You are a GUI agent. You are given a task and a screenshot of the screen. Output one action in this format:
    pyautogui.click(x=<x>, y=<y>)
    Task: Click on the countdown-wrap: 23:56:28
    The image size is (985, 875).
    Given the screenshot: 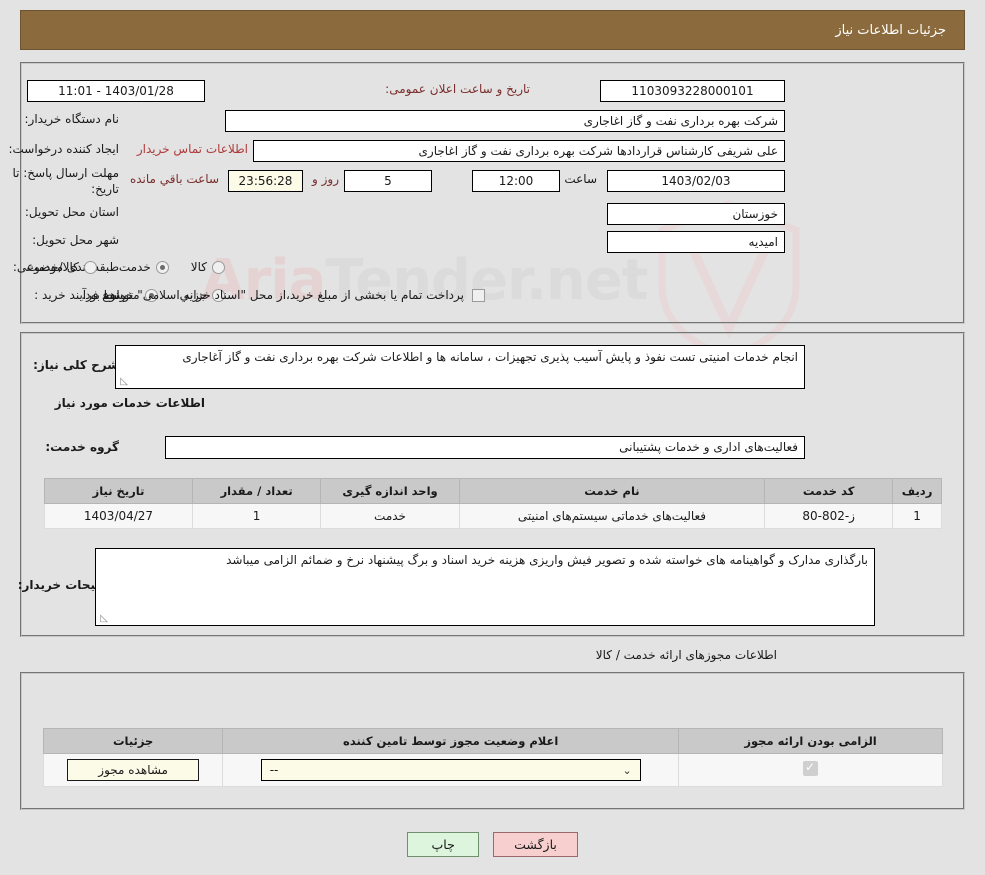 What is the action you would take?
    pyautogui.click(x=265, y=181)
    